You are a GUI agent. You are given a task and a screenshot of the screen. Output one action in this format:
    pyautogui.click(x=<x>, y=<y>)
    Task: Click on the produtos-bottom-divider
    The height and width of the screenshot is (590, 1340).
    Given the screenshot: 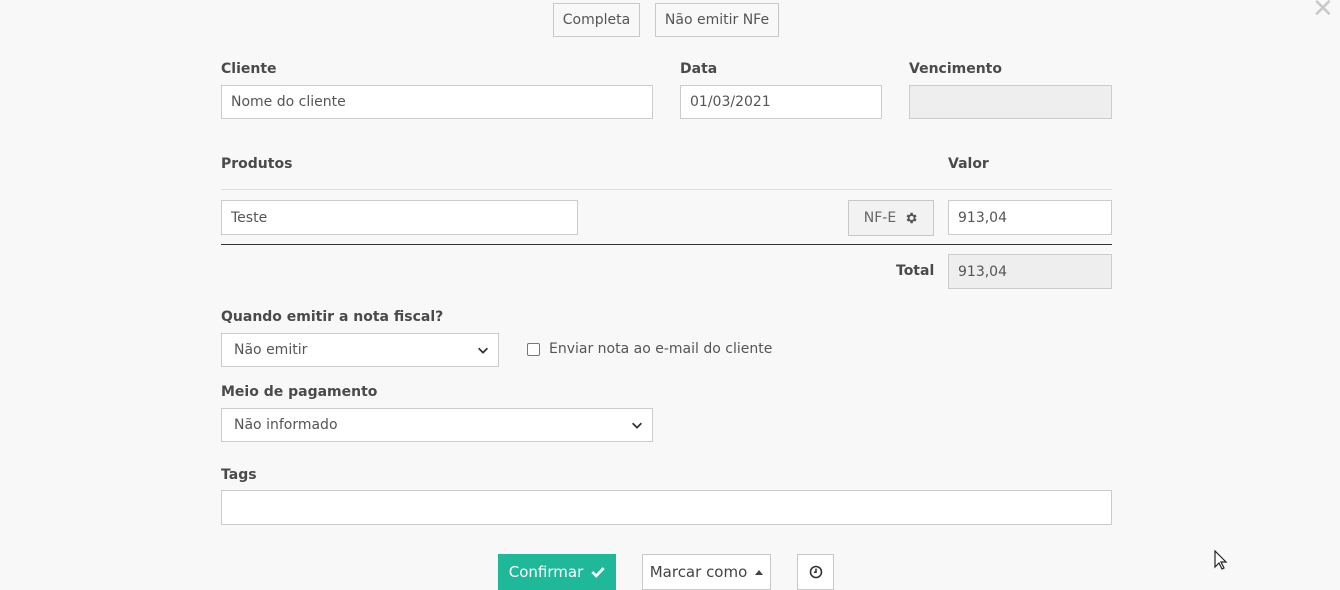 What is the action you would take?
    pyautogui.click(x=666, y=244)
    